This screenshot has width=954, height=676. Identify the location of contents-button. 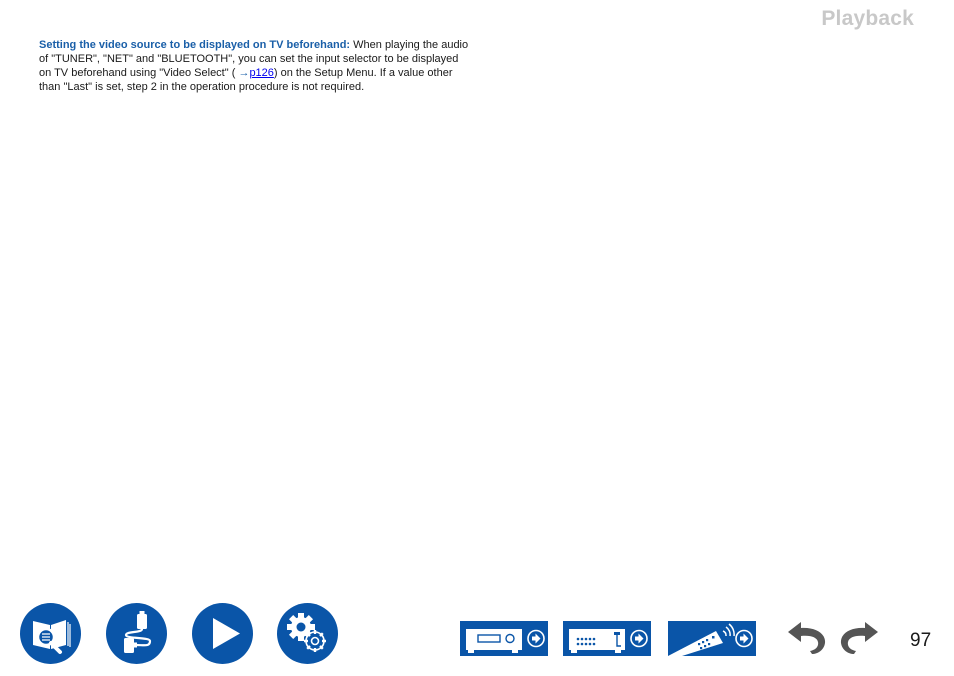
(50, 633).